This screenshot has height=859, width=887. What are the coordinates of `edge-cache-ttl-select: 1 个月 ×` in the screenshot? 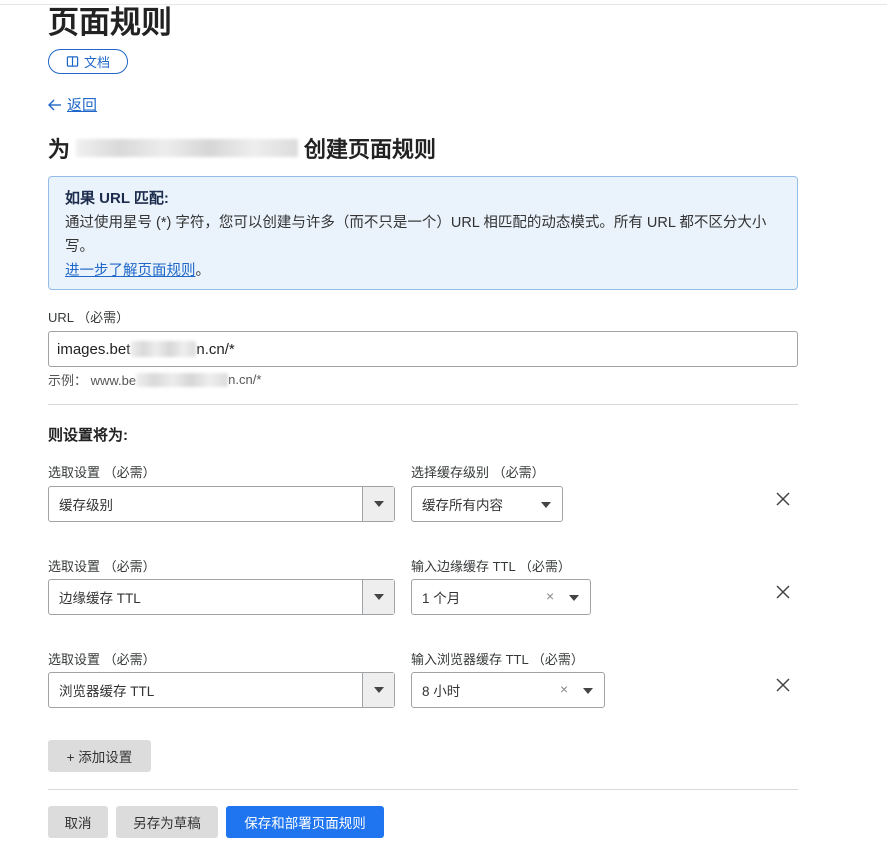 It's located at (501, 597).